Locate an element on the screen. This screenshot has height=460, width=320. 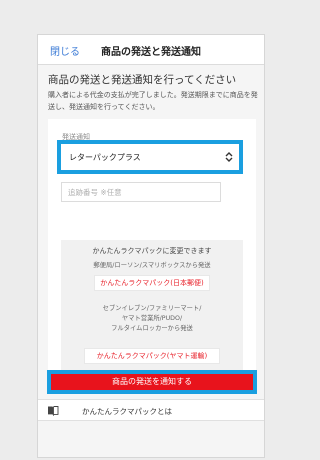
modal-header: 閉じる 商品の発送と発送通知 is located at coordinates (151, 50).